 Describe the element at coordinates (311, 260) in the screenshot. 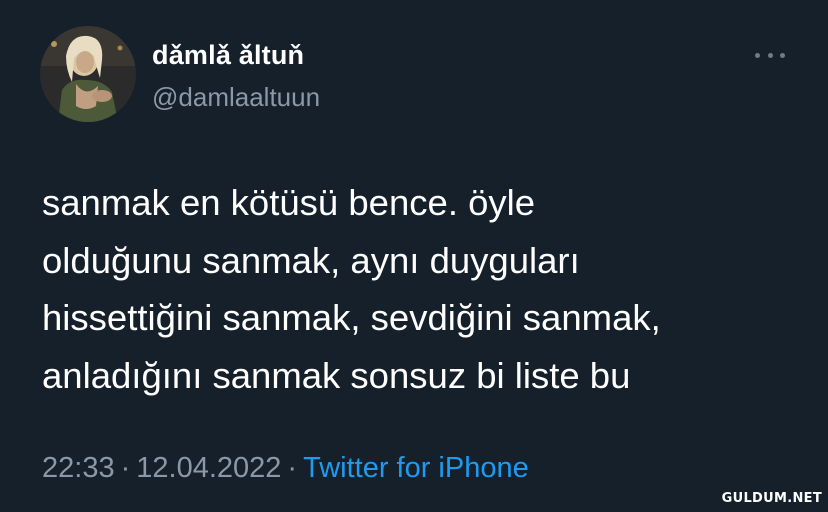

I see `tweet-text-line: olduğunu sanmak, aynı duyguları` at that location.